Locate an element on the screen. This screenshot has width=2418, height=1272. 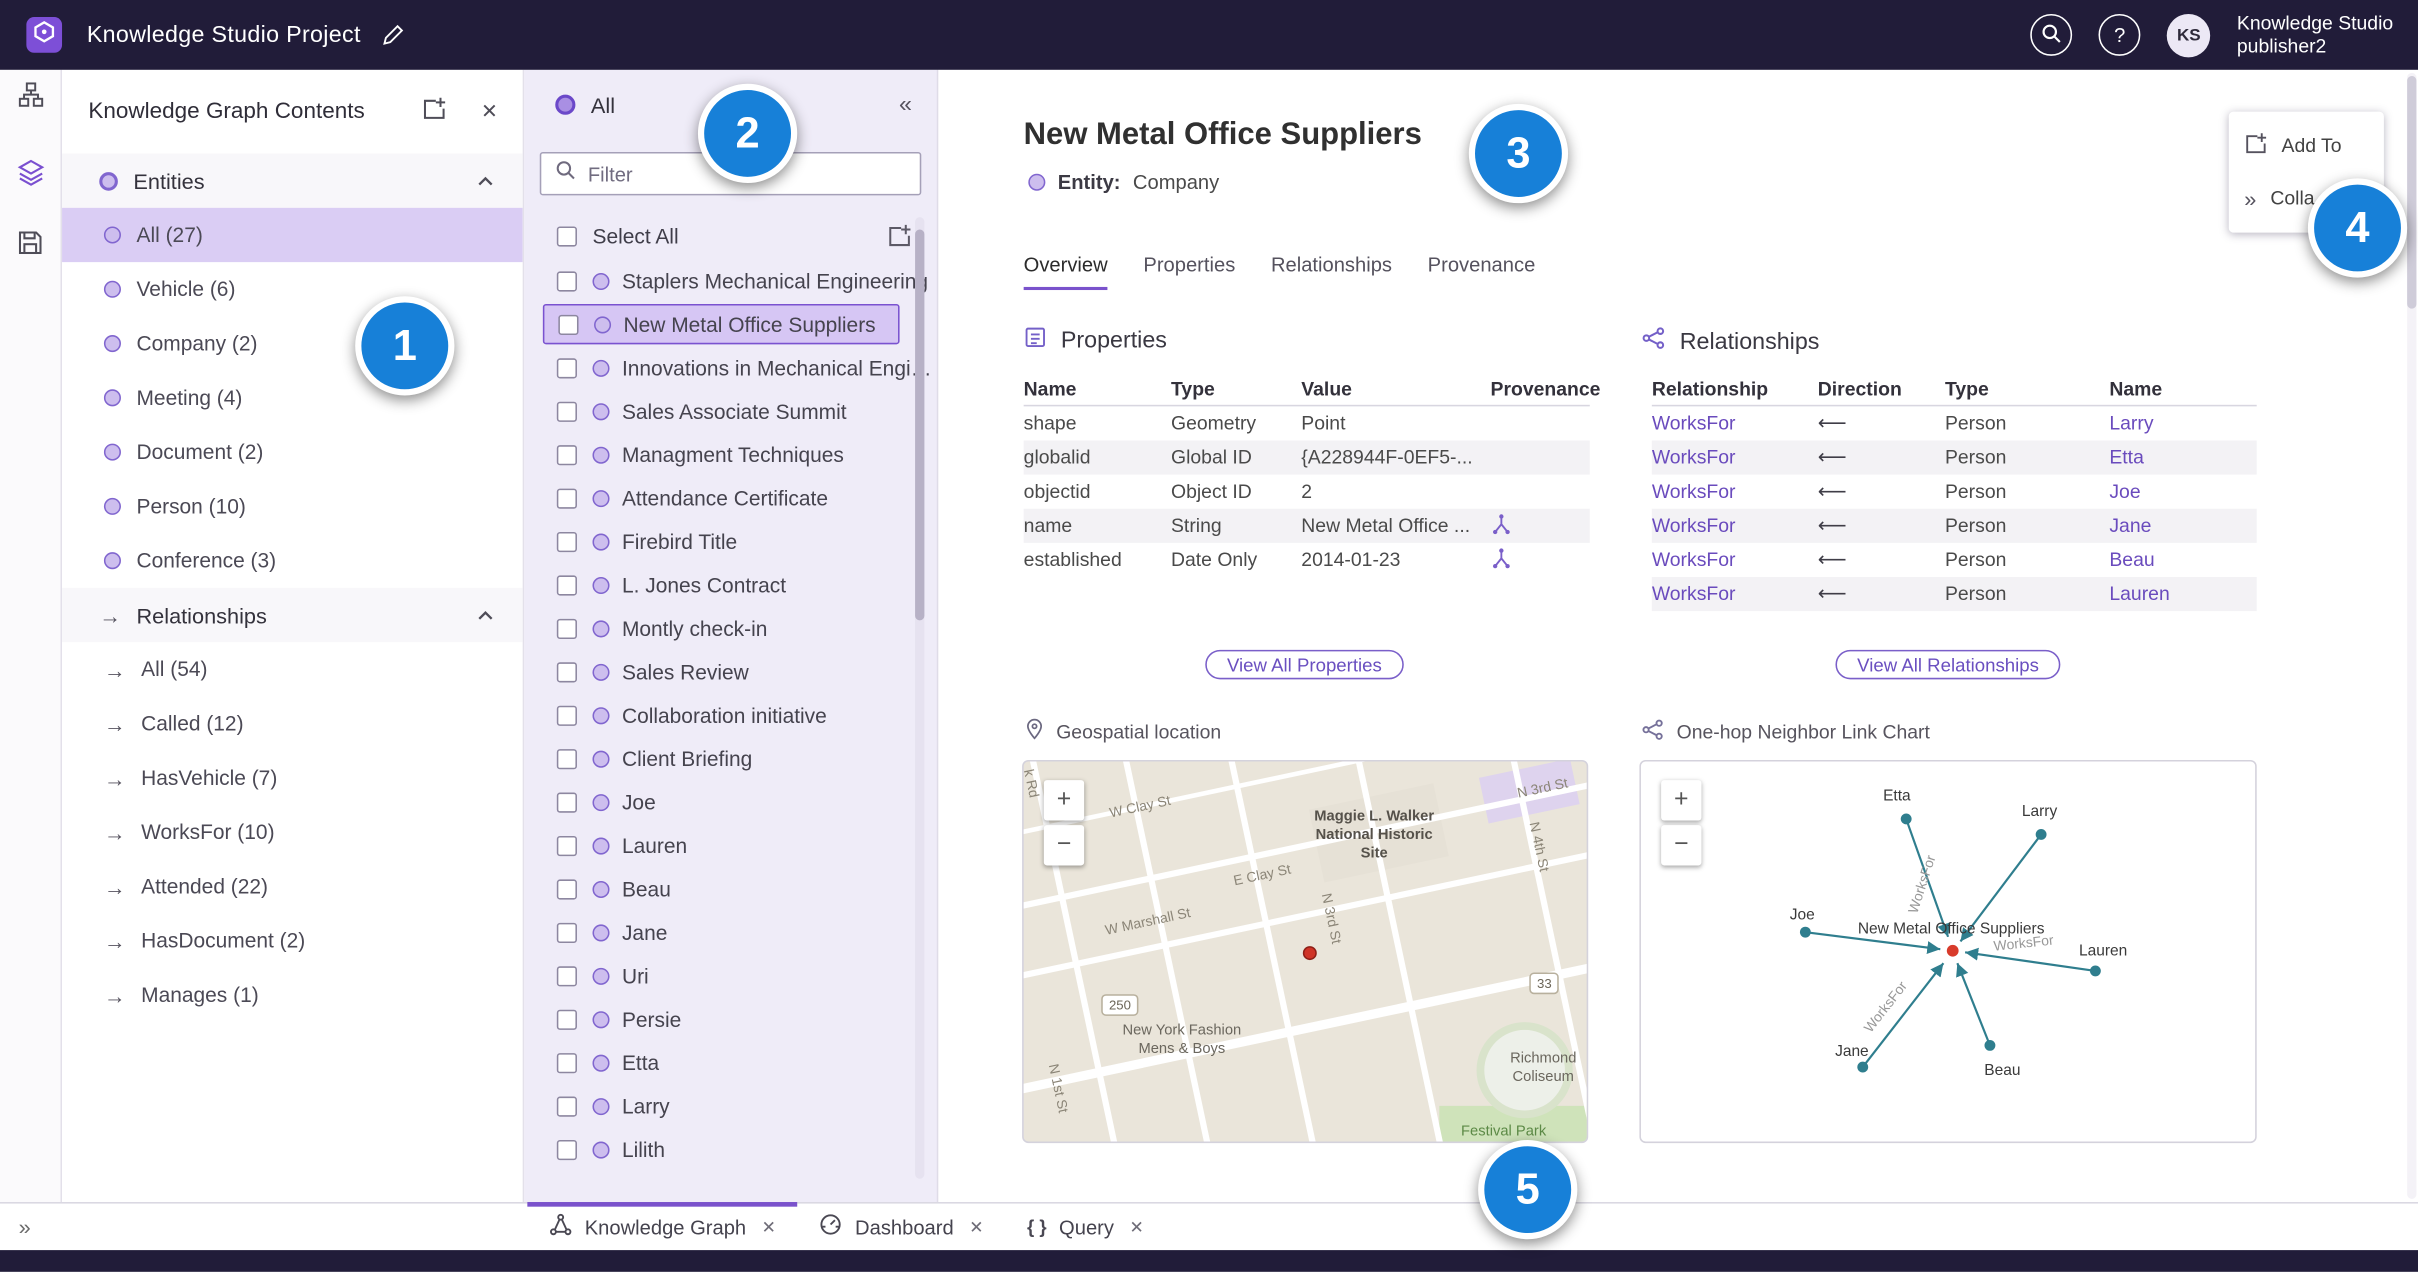
relationship-filter-item: → All (54) is located at coordinates (292, 669).